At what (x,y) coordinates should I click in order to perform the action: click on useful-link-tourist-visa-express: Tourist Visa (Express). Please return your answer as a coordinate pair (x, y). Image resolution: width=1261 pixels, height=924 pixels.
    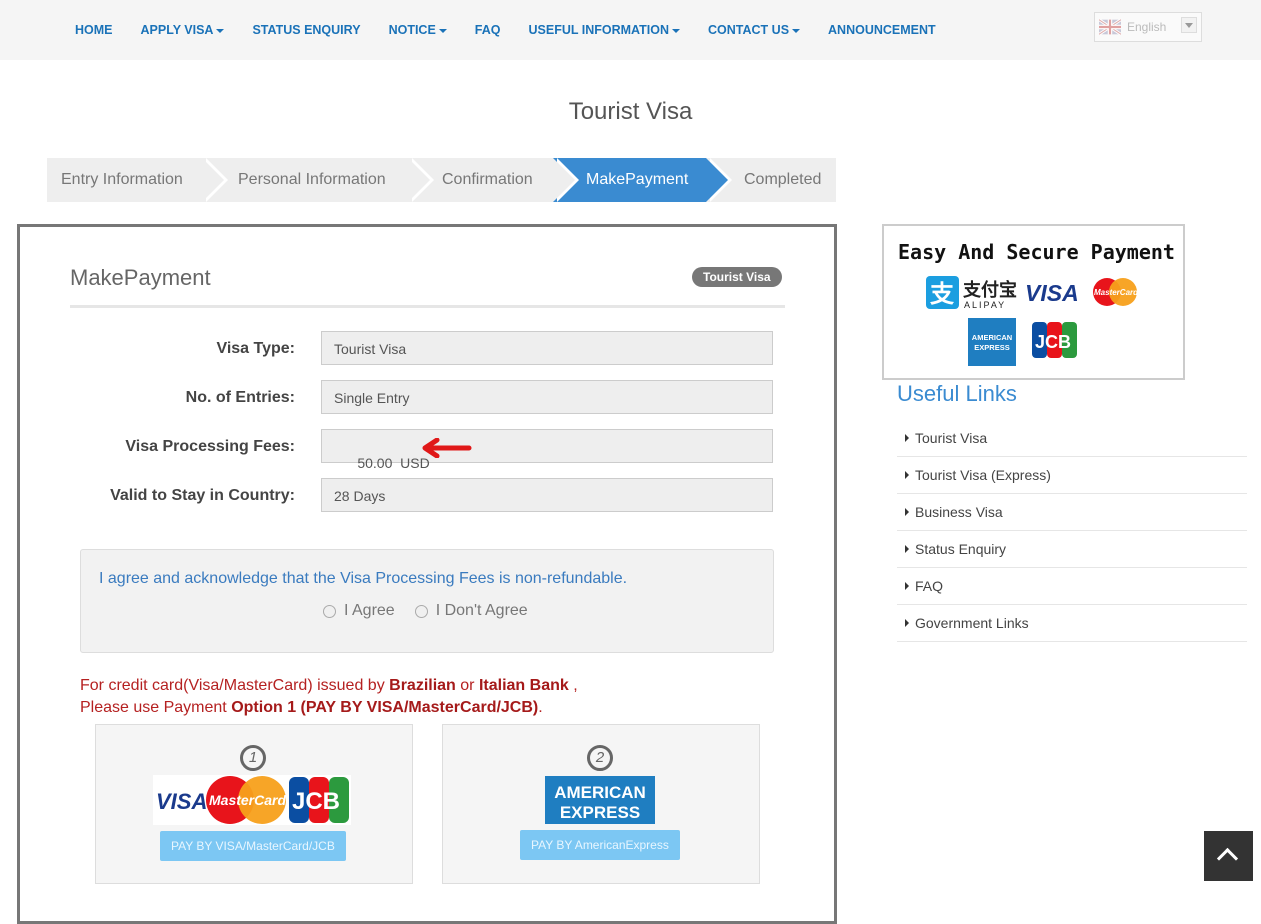
    Looking at the image, I should click on (1072, 475).